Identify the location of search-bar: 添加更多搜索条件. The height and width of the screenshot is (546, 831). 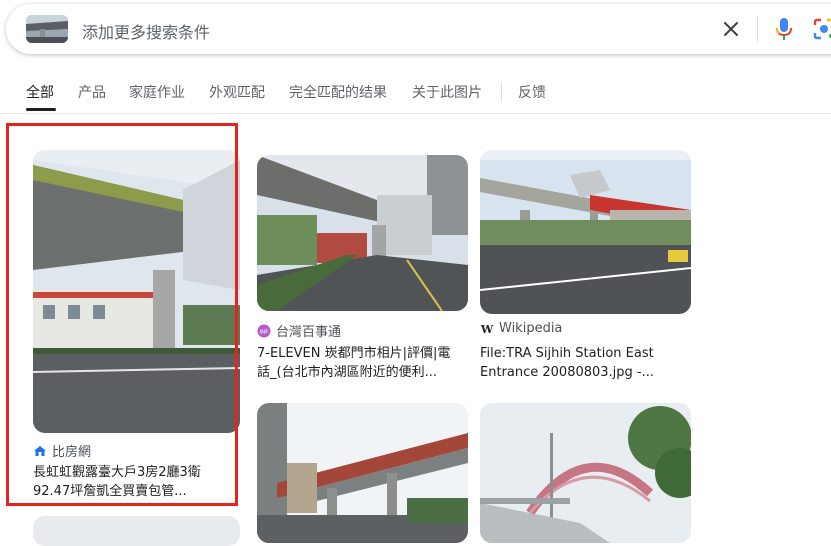
(418, 29).